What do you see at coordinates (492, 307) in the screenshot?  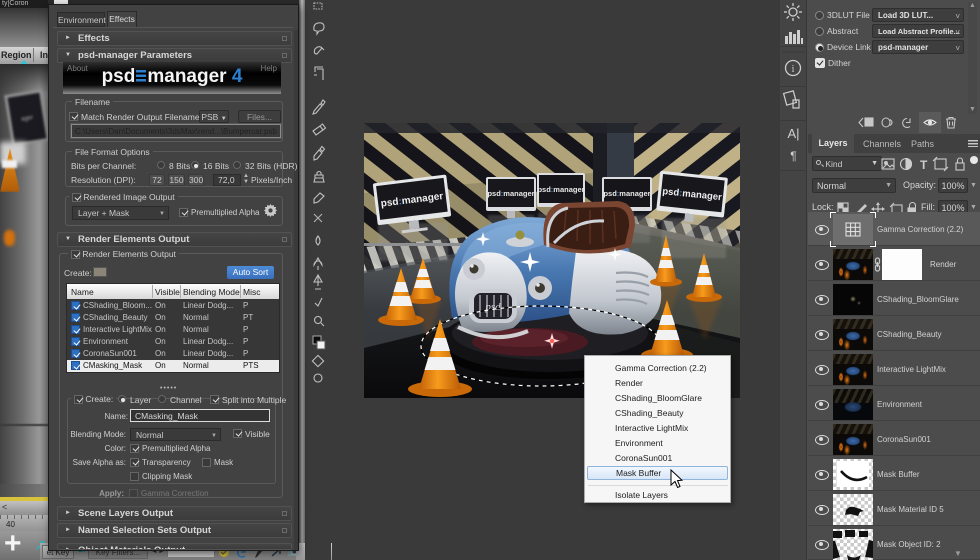 I see `svg-text: psd` at bounding box center [492, 307].